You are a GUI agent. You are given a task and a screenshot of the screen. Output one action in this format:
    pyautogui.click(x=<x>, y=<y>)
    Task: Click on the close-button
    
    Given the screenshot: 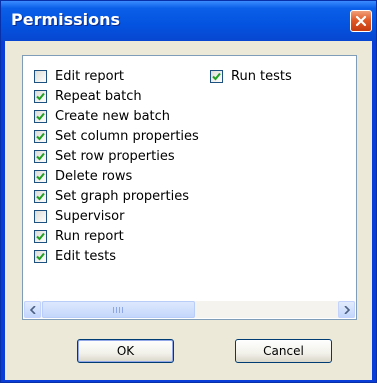 What is the action you would take?
    pyautogui.click(x=361, y=21)
    